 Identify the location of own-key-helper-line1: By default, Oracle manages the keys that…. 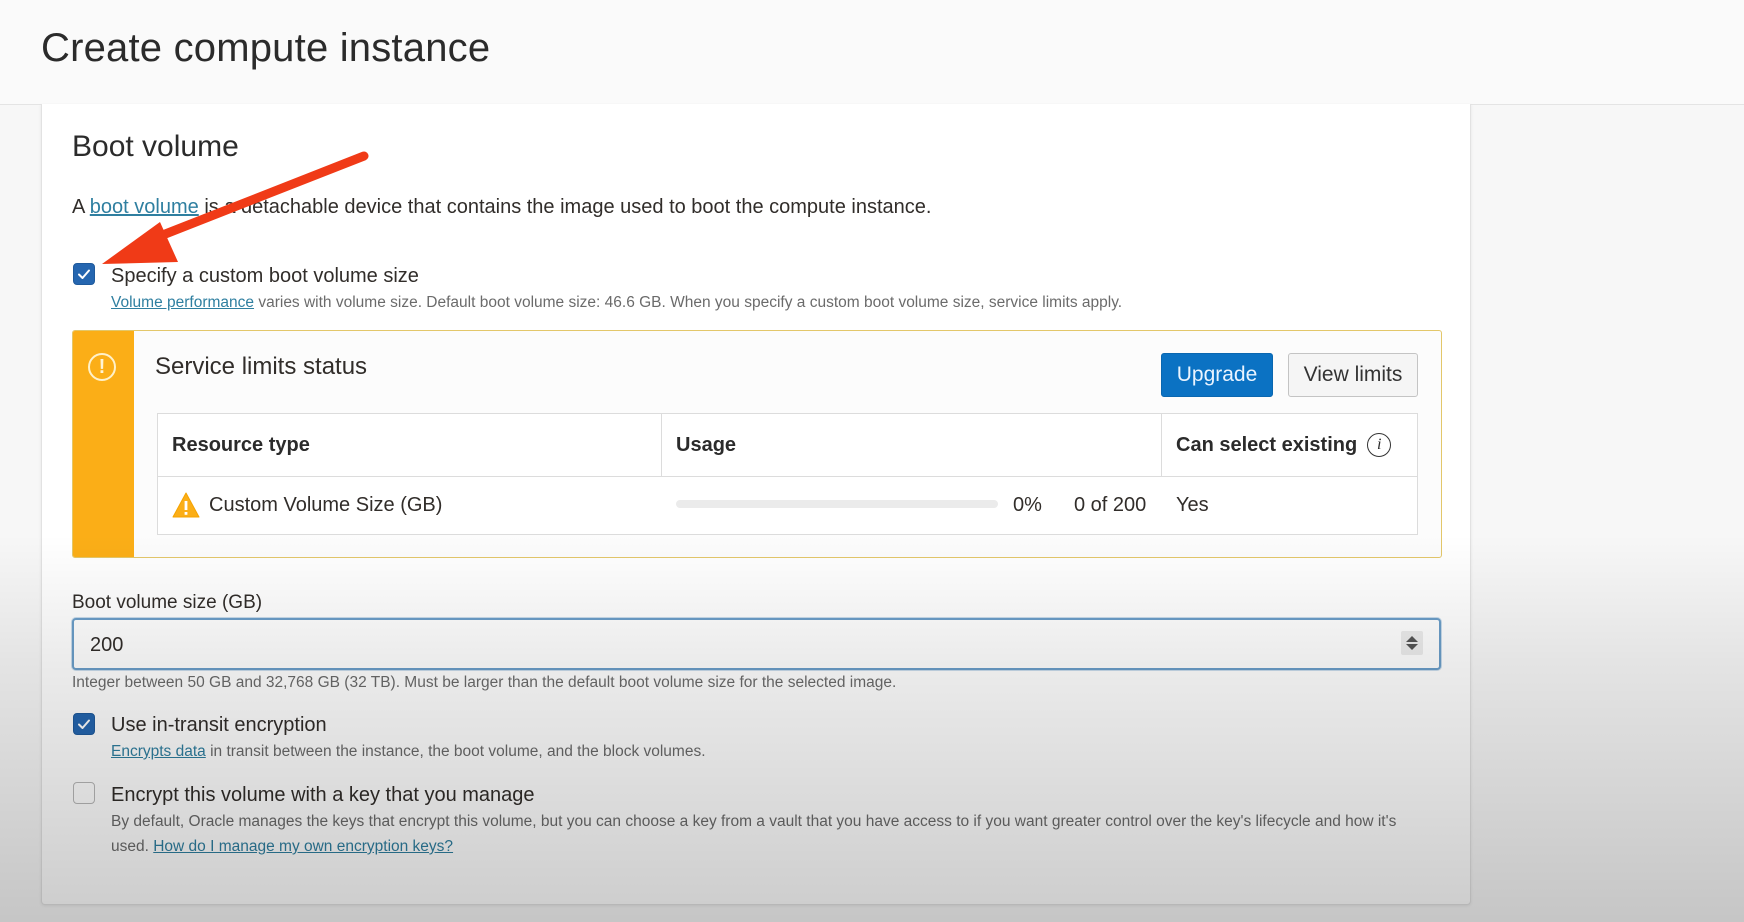
(754, 821).